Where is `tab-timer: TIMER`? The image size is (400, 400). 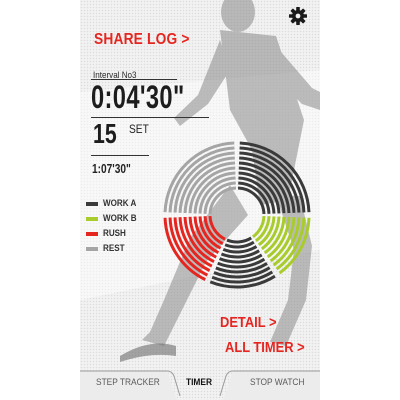 tab-timer: TIMER is located at coordinates (199, 382).